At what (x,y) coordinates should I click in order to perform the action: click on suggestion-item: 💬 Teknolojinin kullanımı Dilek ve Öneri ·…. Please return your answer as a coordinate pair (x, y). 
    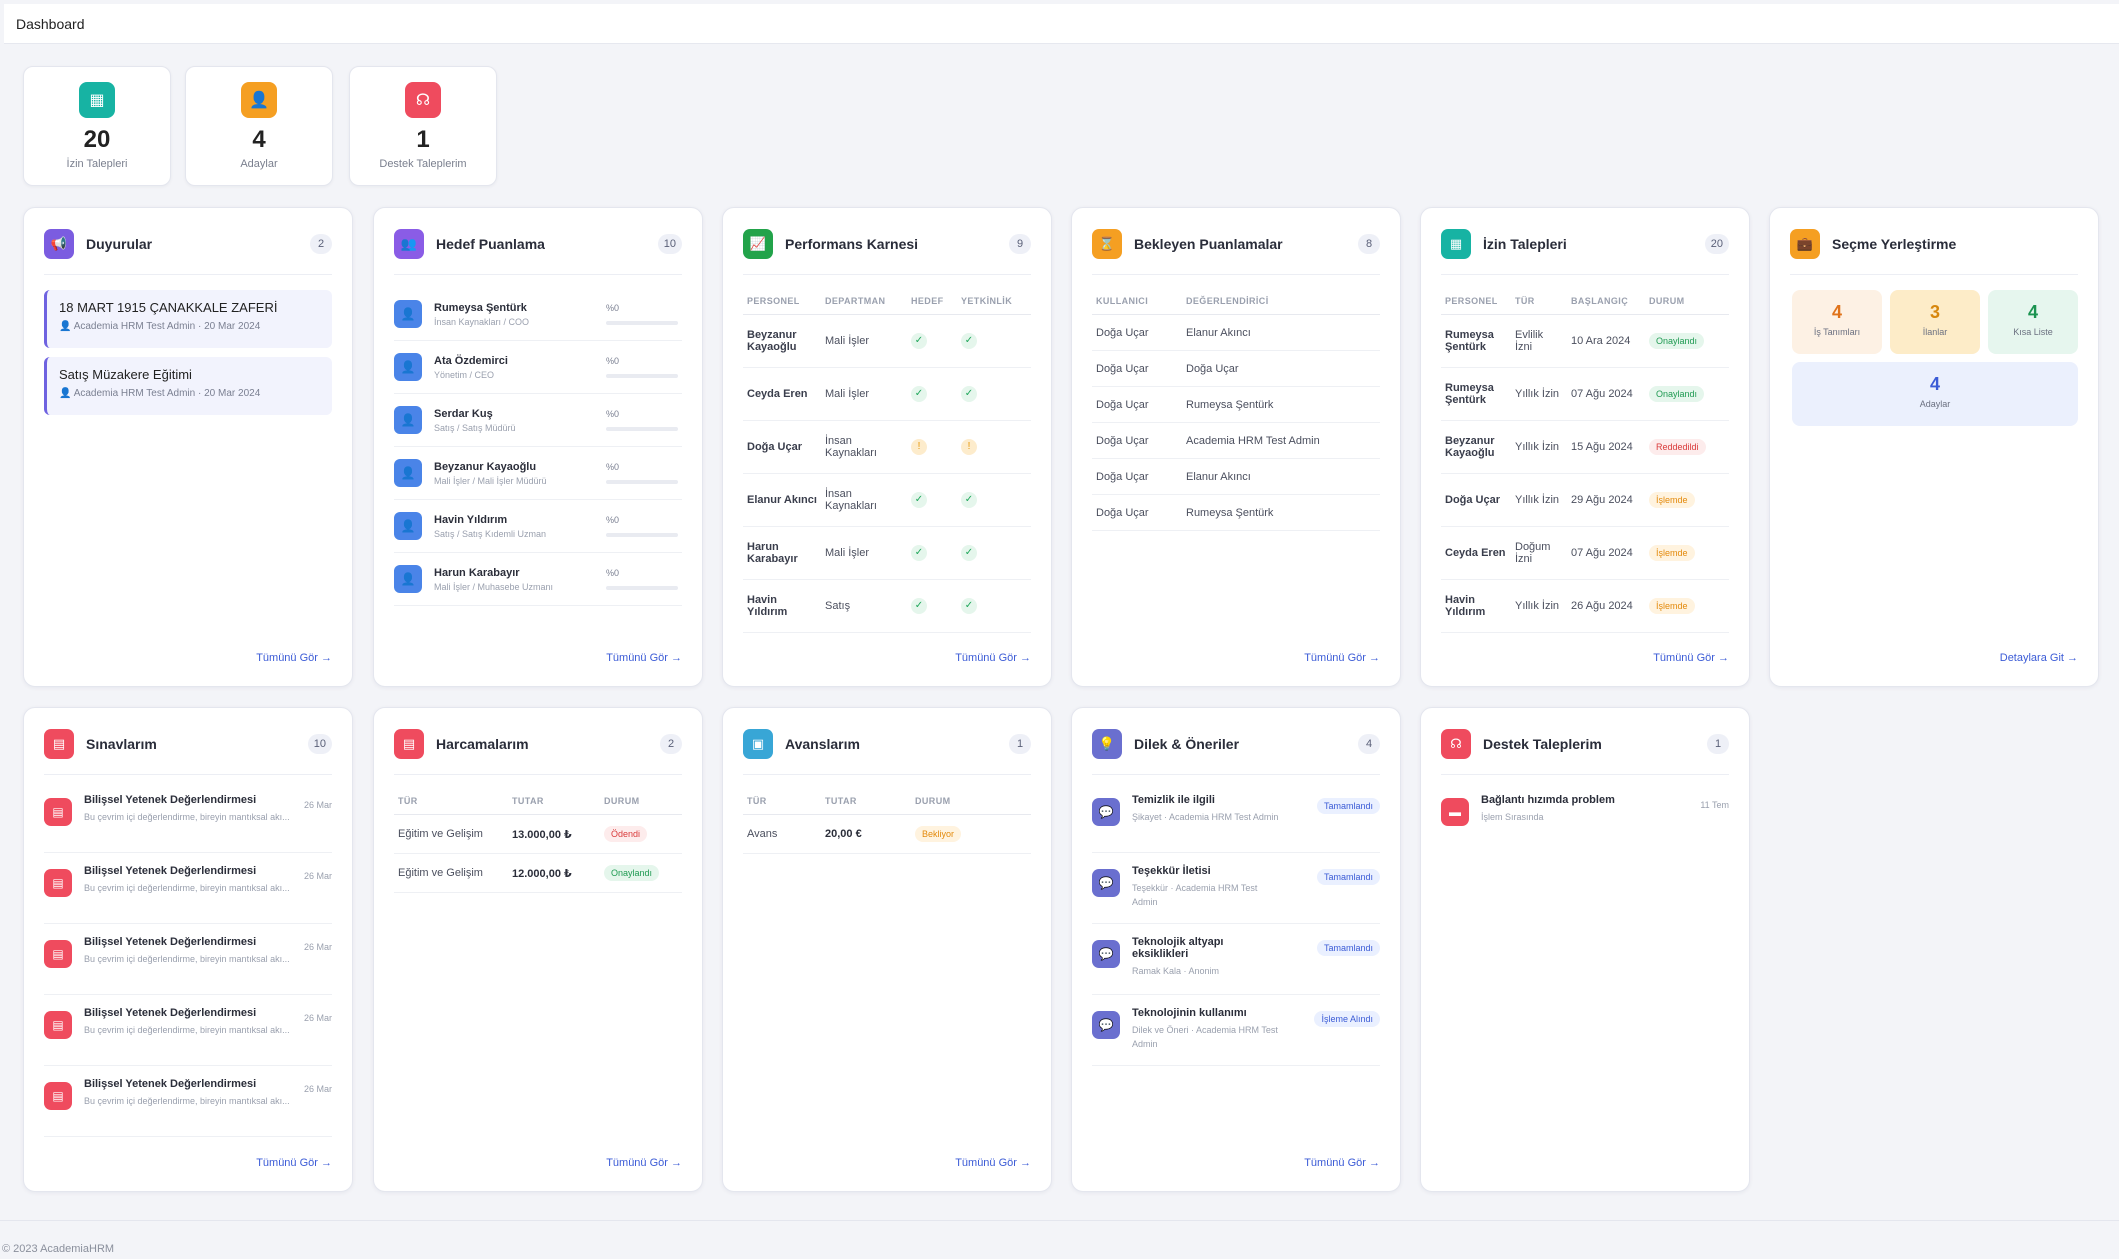
    Looking at the image, I should click on (1236, 1030).